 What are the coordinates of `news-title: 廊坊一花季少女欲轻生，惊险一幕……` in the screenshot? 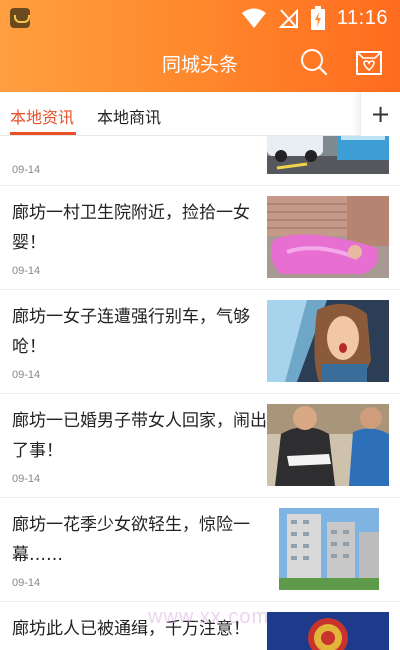 It's located at (131, 540).